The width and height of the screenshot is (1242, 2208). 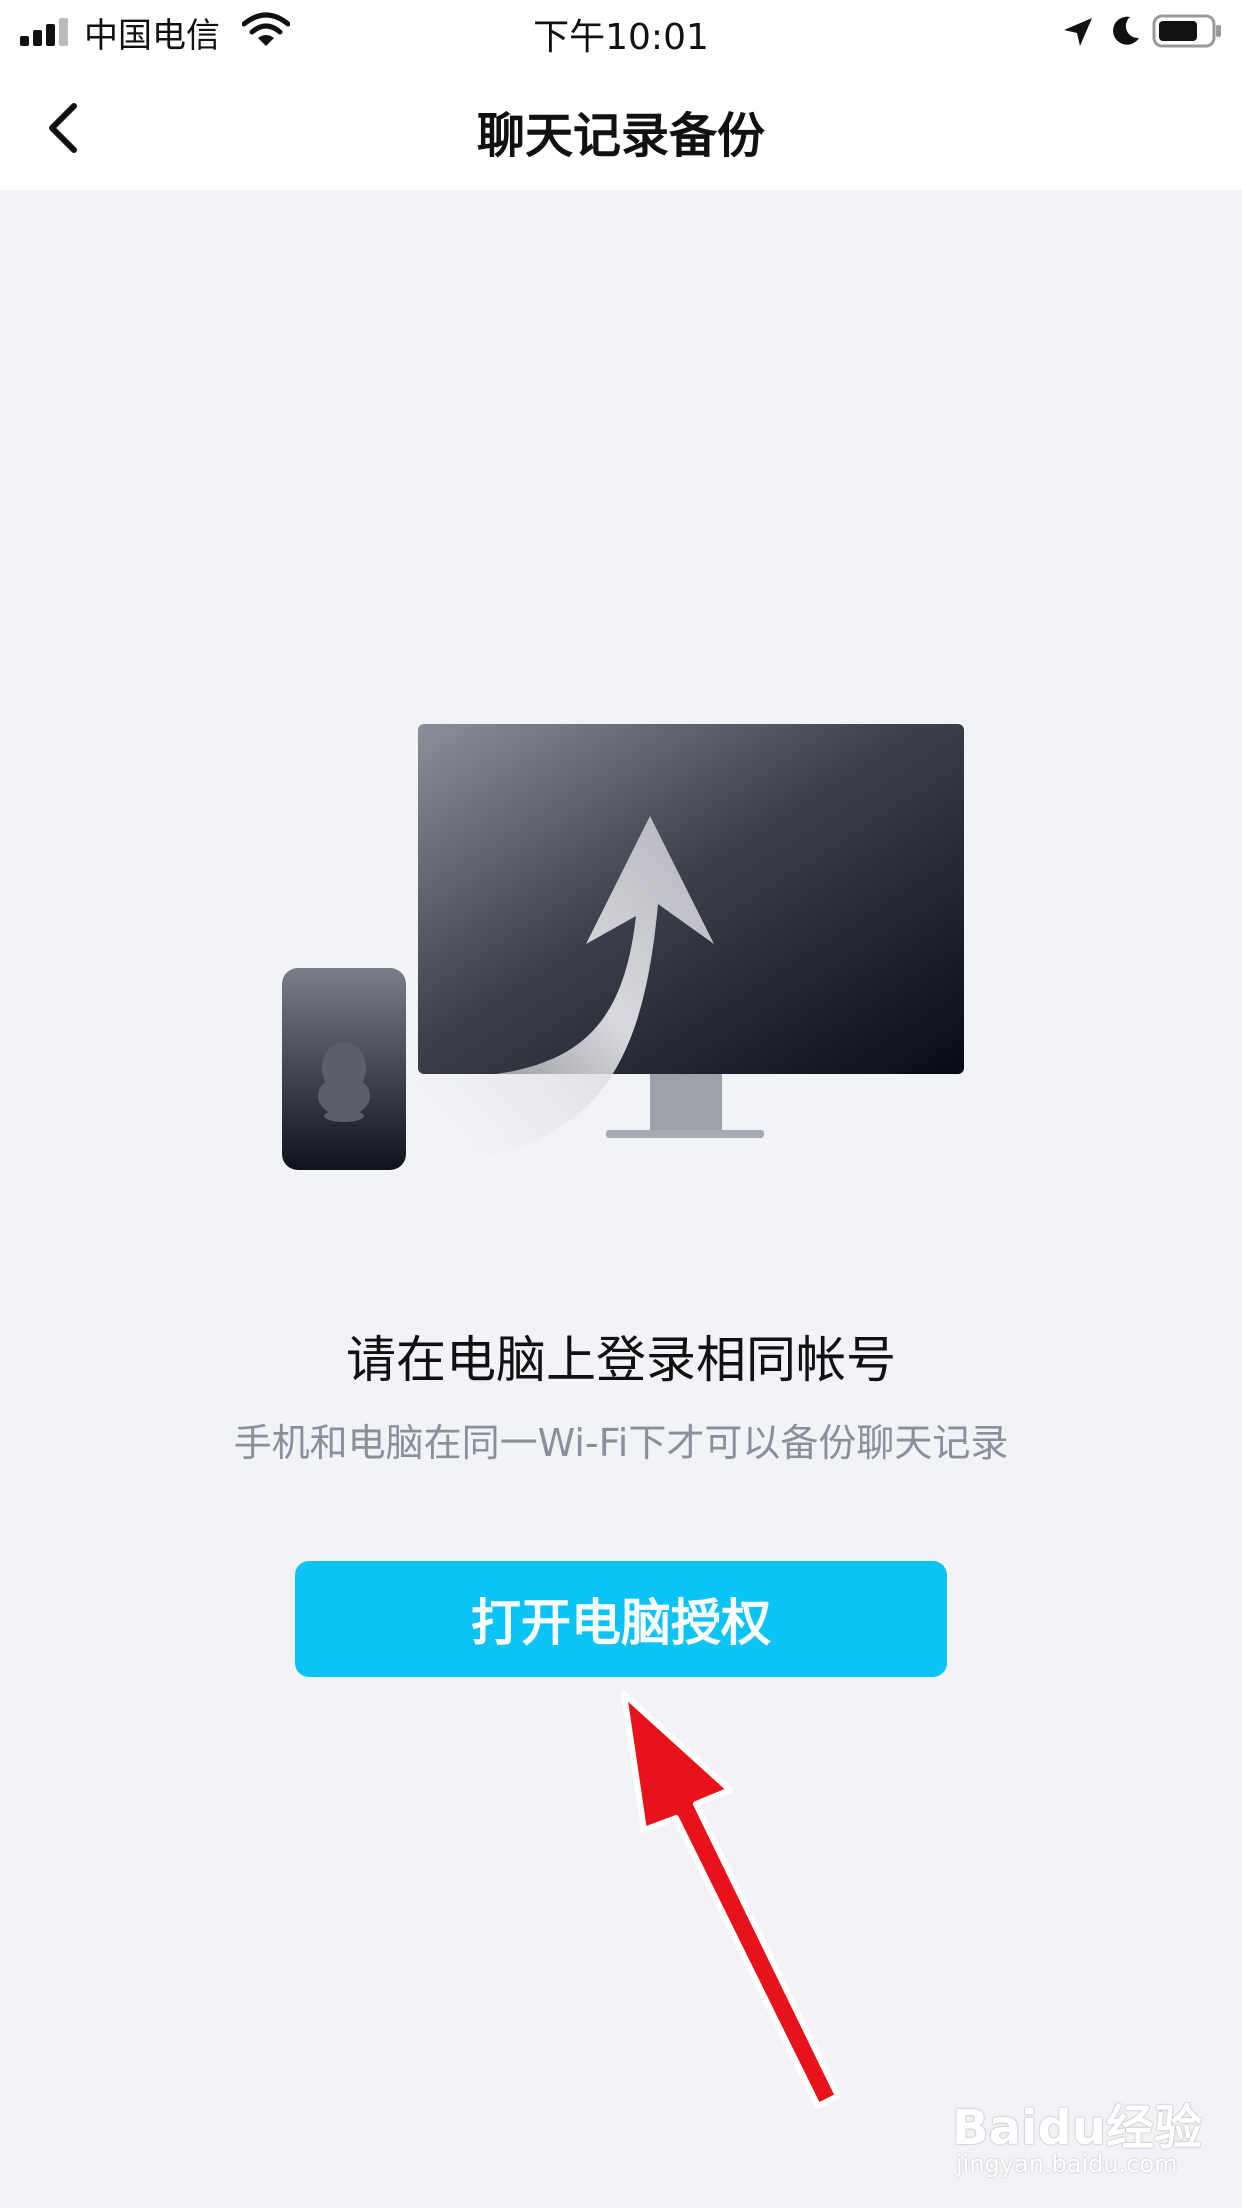 I want to click on navigation-bar: 聊天记录备份, so click(x=621, y=126).